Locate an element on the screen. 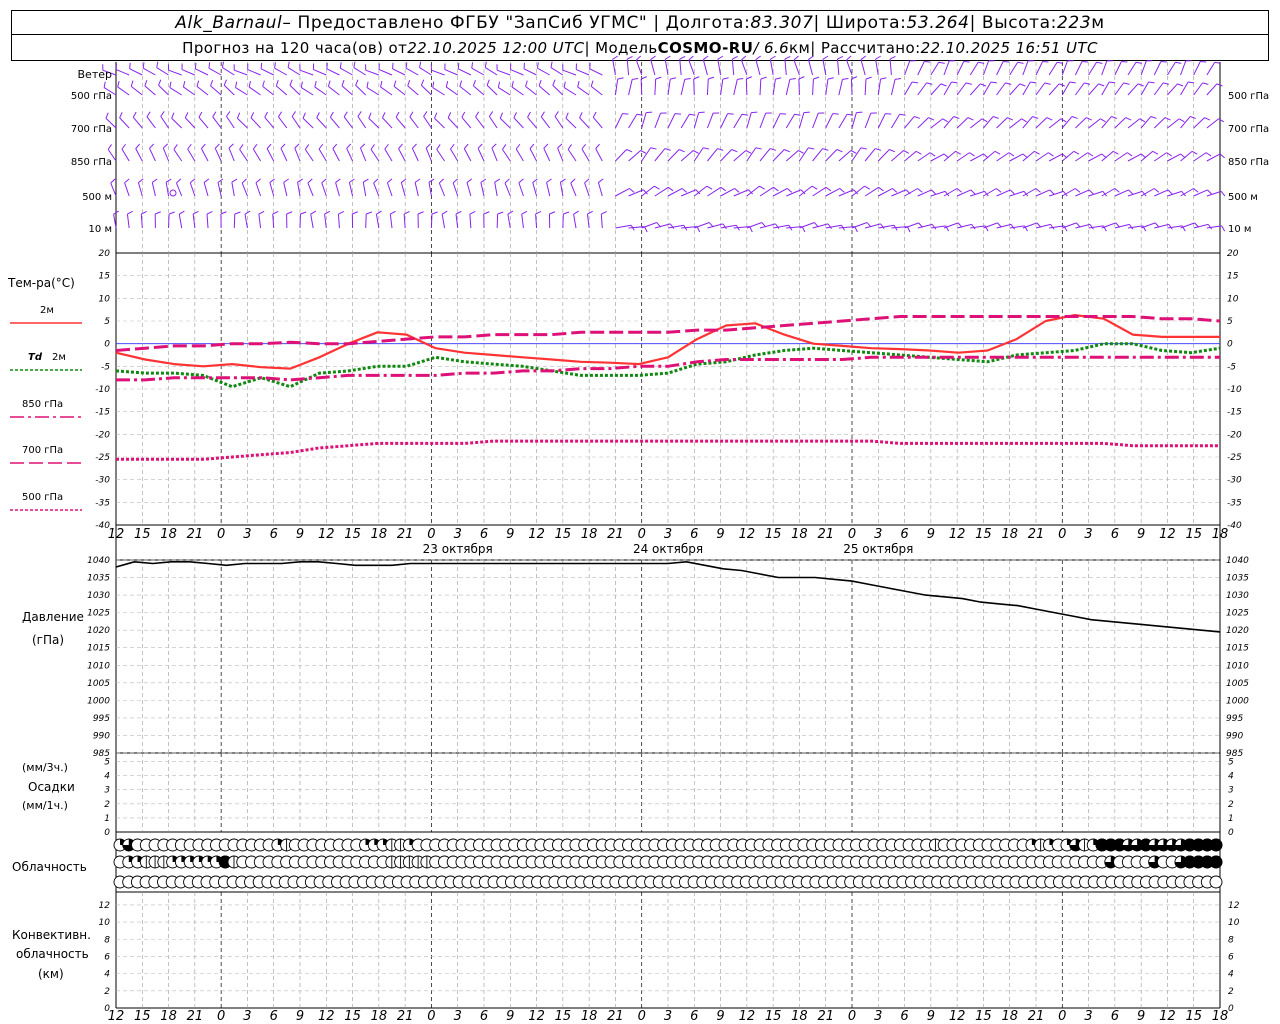 The height and width of the screenshot is (1024, 1280). precip-label: Осадки is located at coordinates (51, 787).